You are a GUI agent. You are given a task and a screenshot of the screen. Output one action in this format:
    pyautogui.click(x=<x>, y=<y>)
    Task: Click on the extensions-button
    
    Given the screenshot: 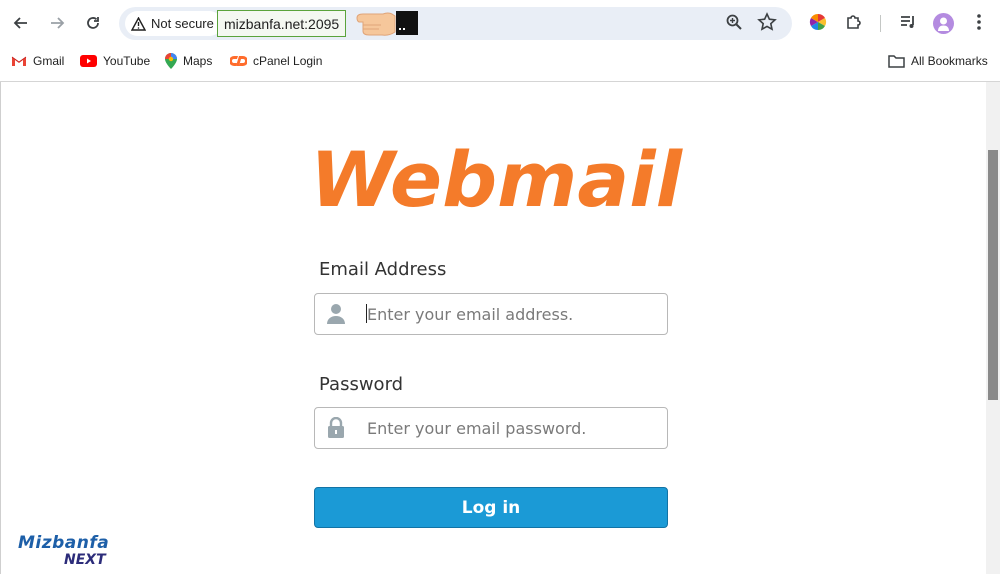 What is the action you would take?
    pyautogui.click(x=854, y=24)
    